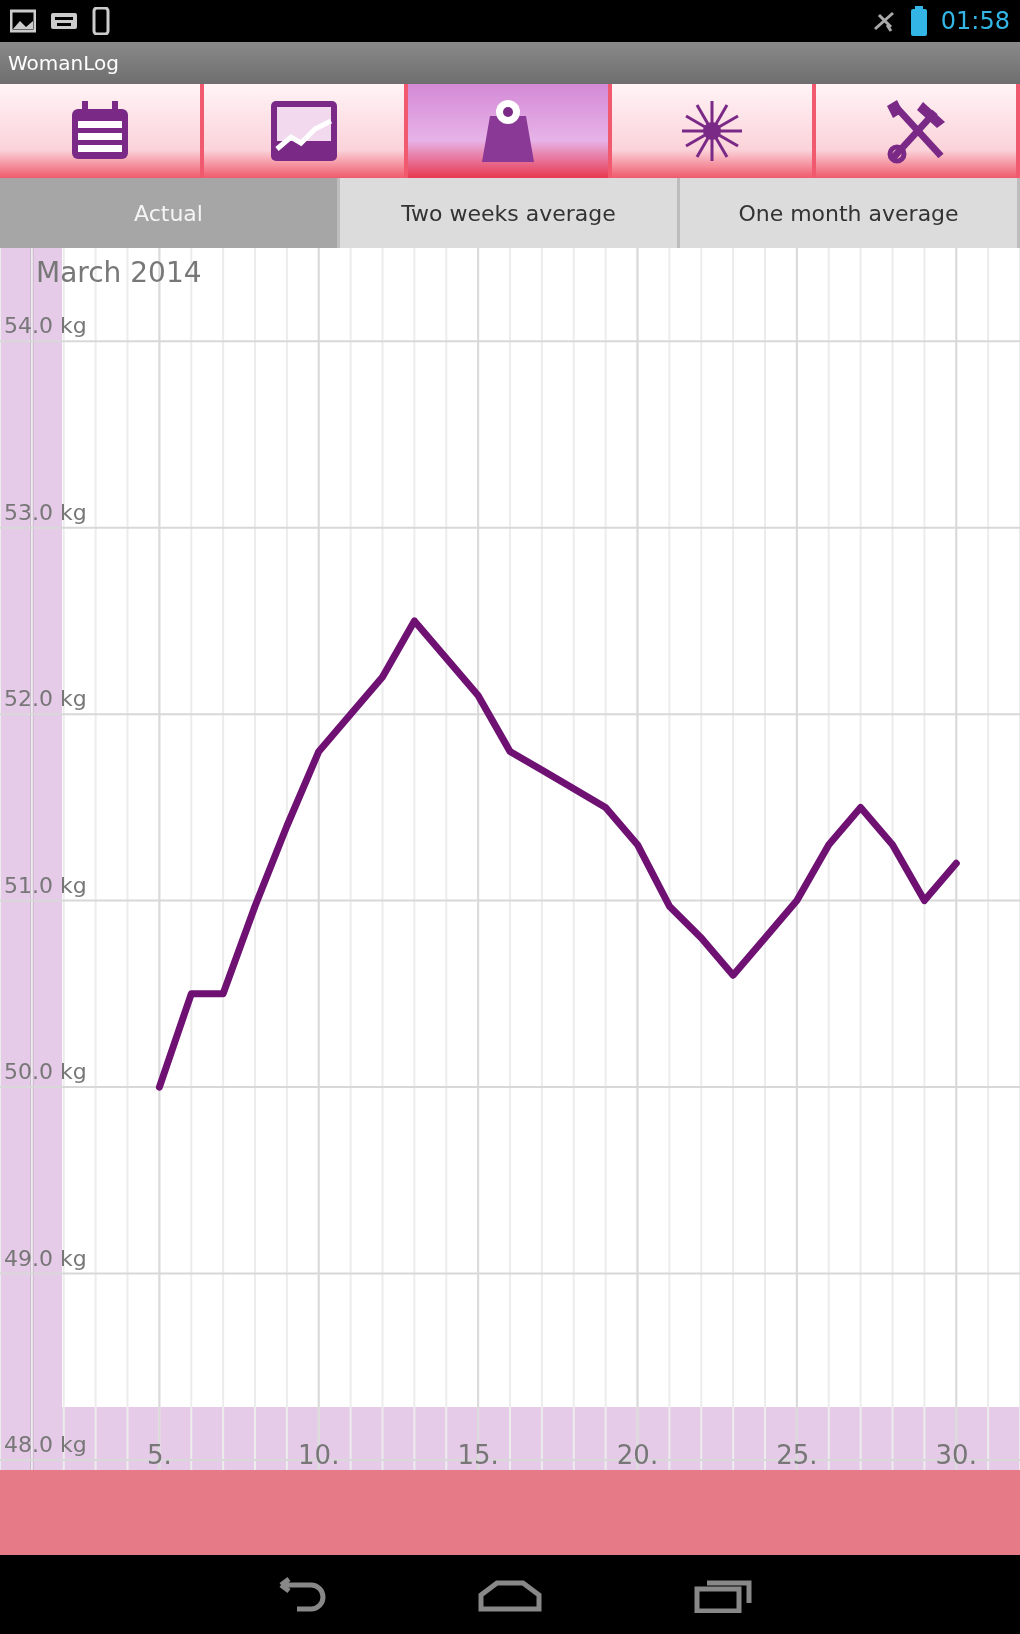 This screenshot has width=1020, height=1634. I want to click on line-chart-icon, so click(304, 131).